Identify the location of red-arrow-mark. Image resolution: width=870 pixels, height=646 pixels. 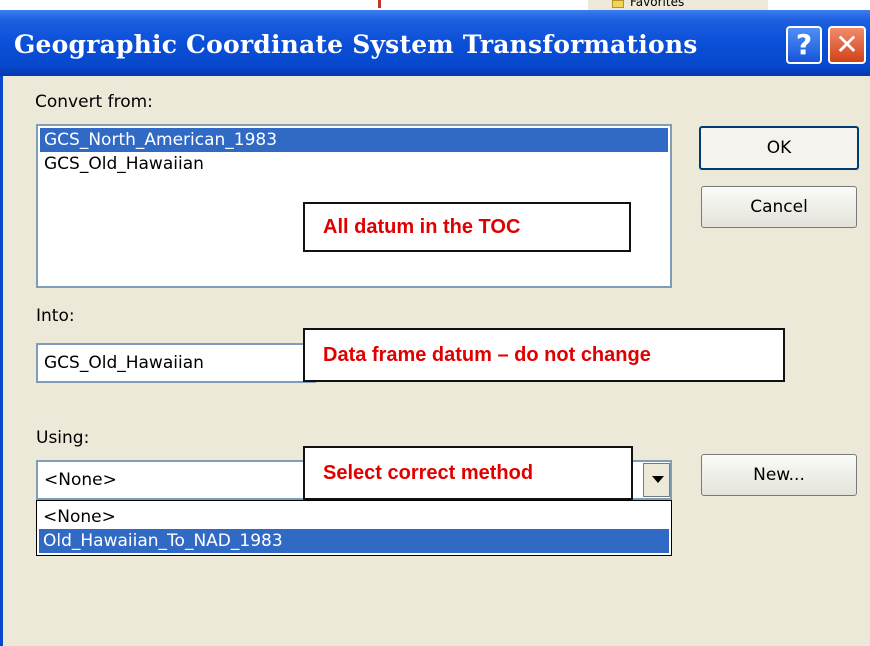
(379, 4).